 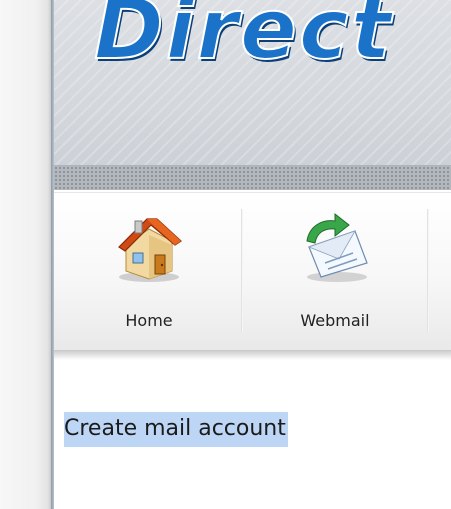 What do you see at coordinates (150, 250) in the screenshot?
I see `home-icon` at bounding box center [150, 250].